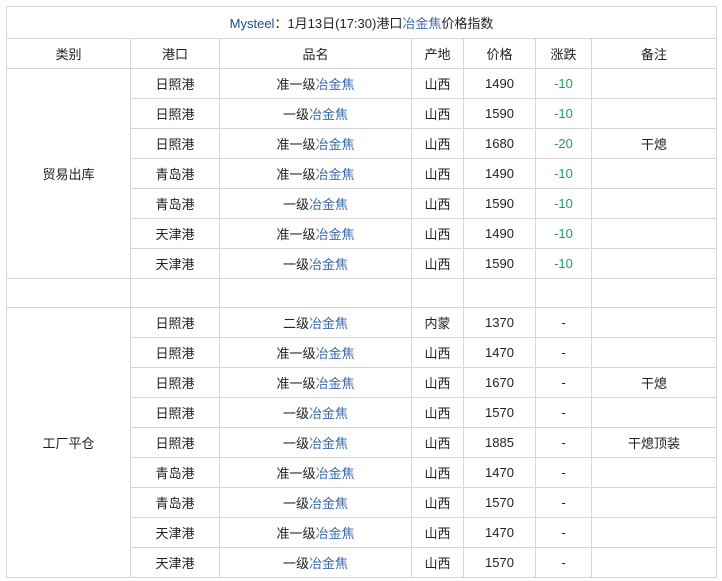 The width and height of the screenshot is (722, 581). I want to click on table-title: Mysteel：1月13日(17:30)港口冶金焦价格指数, so click(361, 22).